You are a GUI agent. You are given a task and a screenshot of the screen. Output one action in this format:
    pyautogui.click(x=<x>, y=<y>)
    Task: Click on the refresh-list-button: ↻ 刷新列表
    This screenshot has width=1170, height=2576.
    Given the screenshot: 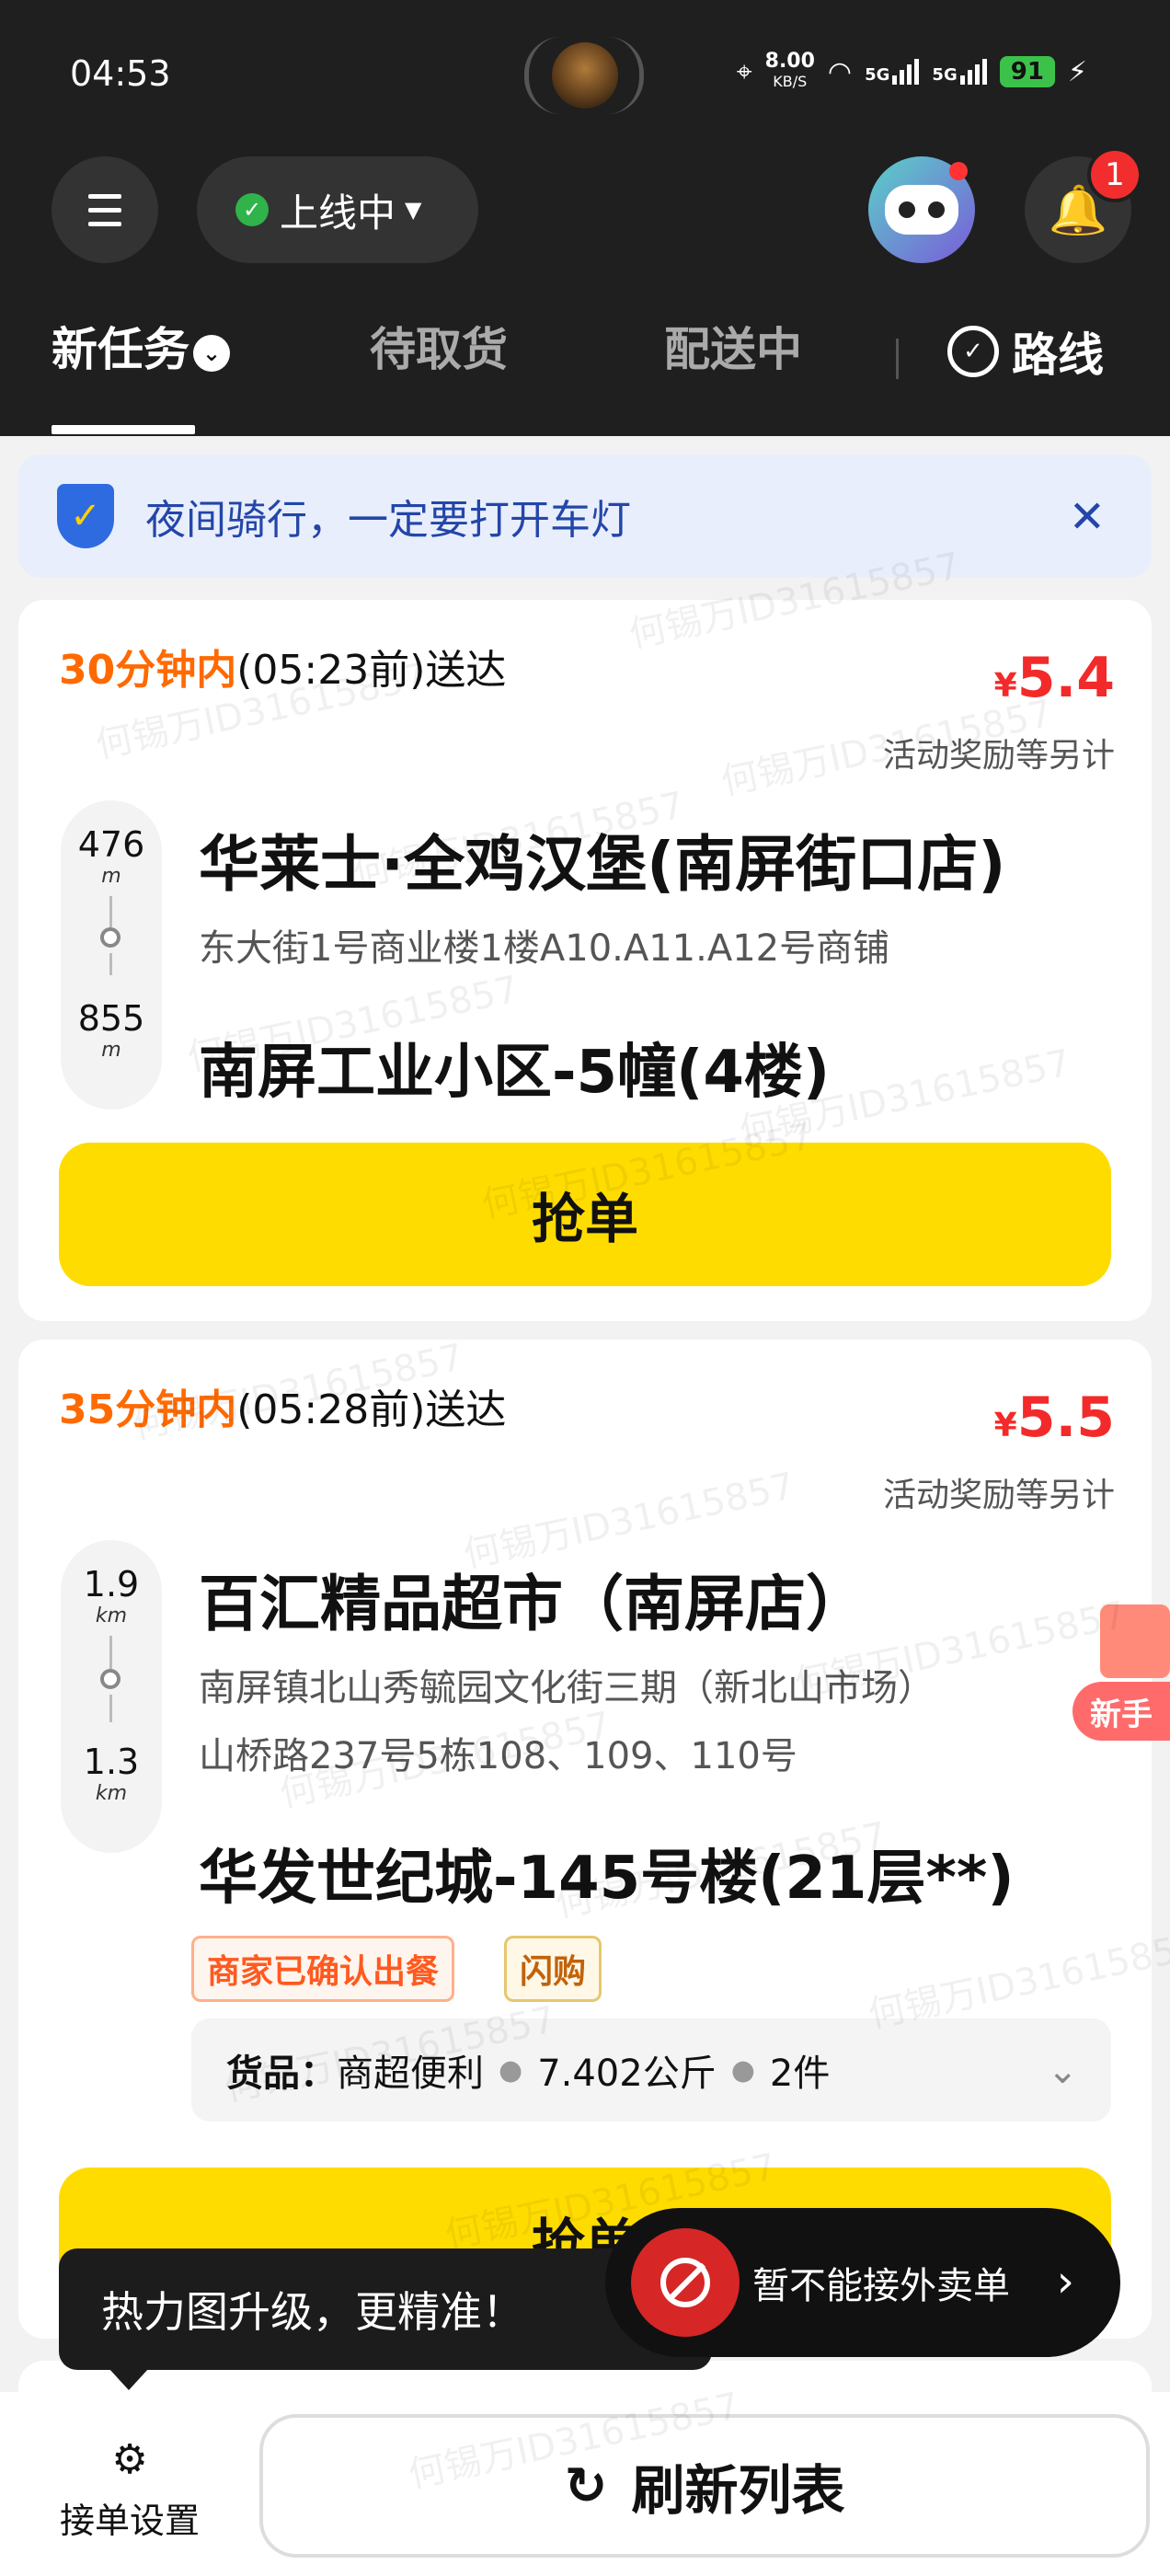 What is the action you would take?
    pyautogui.click(x=704, y=2486)
    